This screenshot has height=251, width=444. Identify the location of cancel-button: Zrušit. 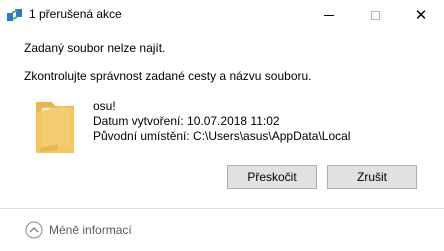
(372, 177).